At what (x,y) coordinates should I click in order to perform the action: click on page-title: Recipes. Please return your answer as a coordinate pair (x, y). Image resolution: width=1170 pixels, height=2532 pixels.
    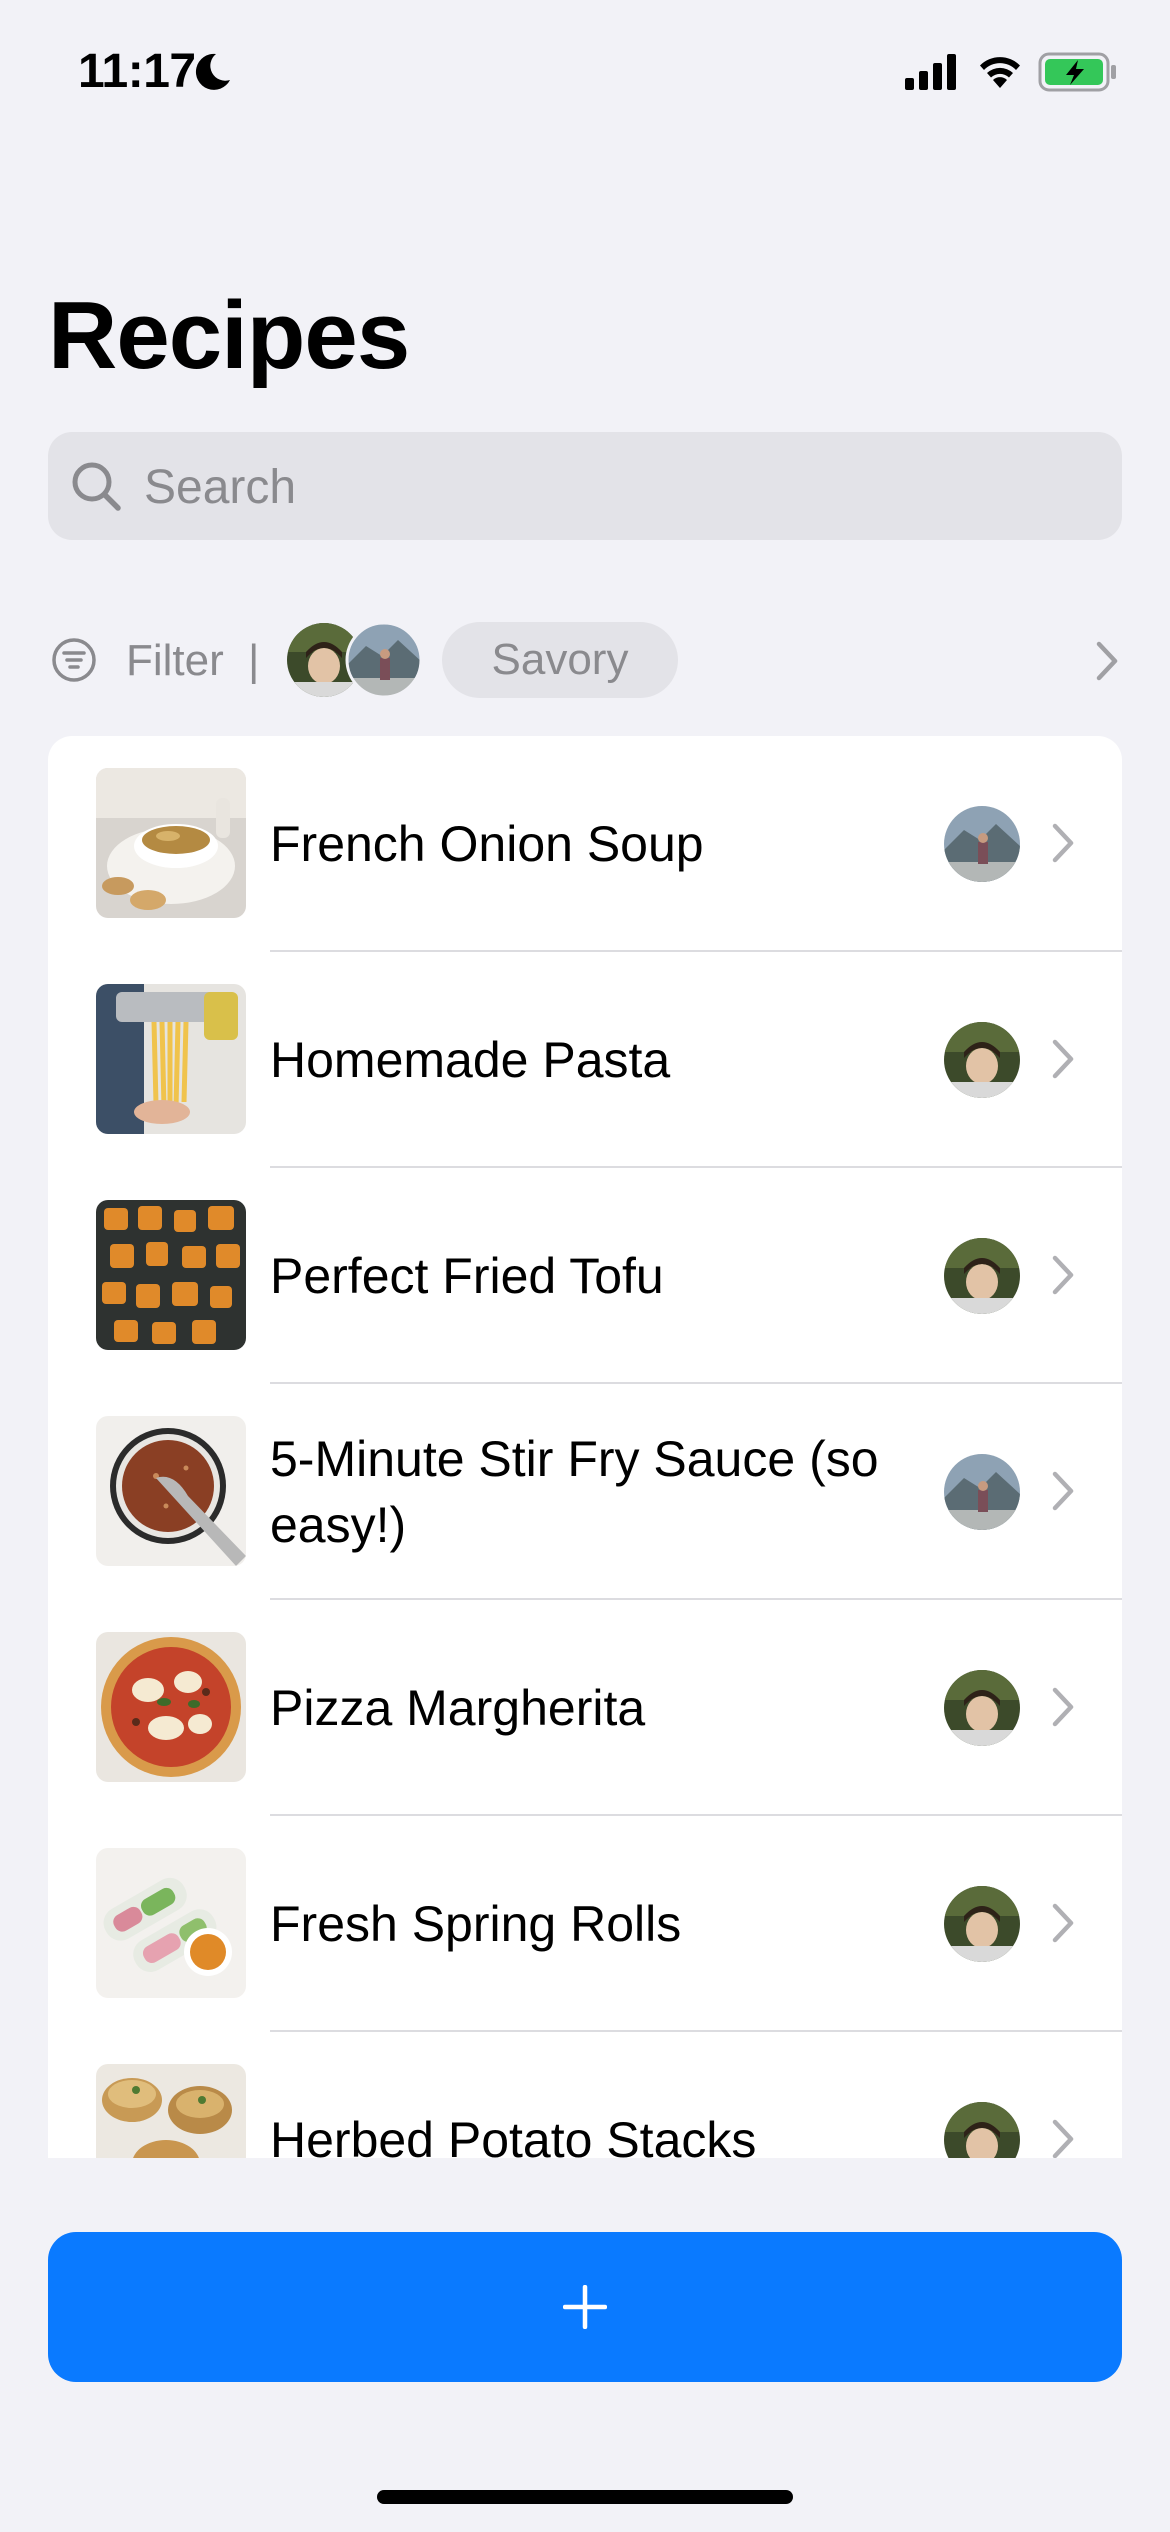
    Looking at the image, I should click on (229, 335).